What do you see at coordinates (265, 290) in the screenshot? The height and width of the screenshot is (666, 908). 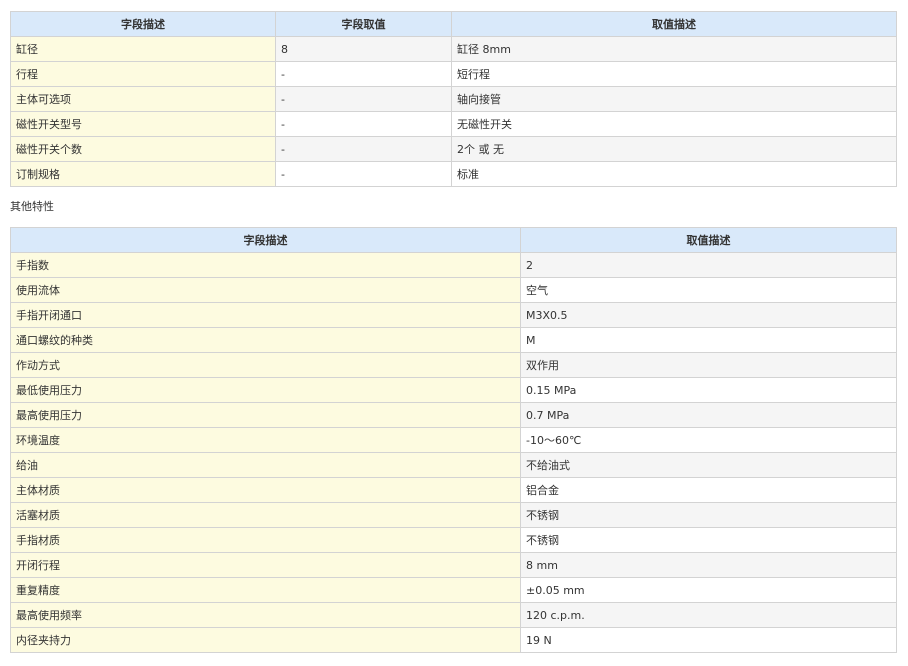 I see `row-label: 使用流体` at bounding box center [265, 290].